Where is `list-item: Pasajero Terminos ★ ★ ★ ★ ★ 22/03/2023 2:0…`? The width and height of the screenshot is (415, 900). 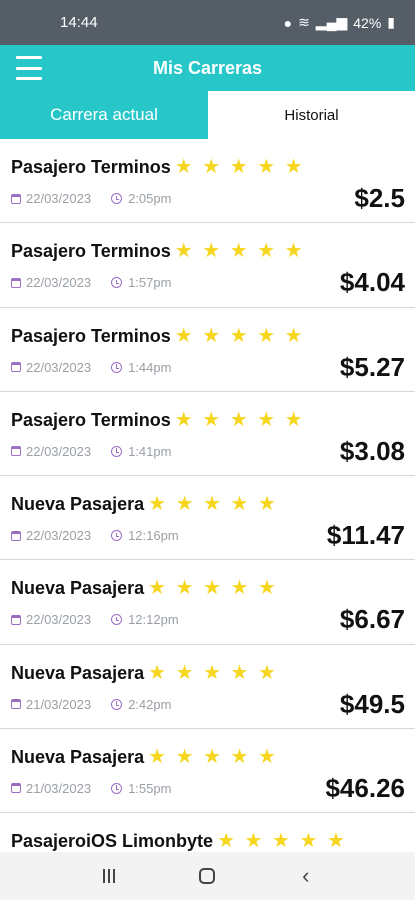 list-item: Pasajero Terminos ★ ★ ★ ★ ★ 22/03/2023 2:0… is located at coordinates (207, 181).